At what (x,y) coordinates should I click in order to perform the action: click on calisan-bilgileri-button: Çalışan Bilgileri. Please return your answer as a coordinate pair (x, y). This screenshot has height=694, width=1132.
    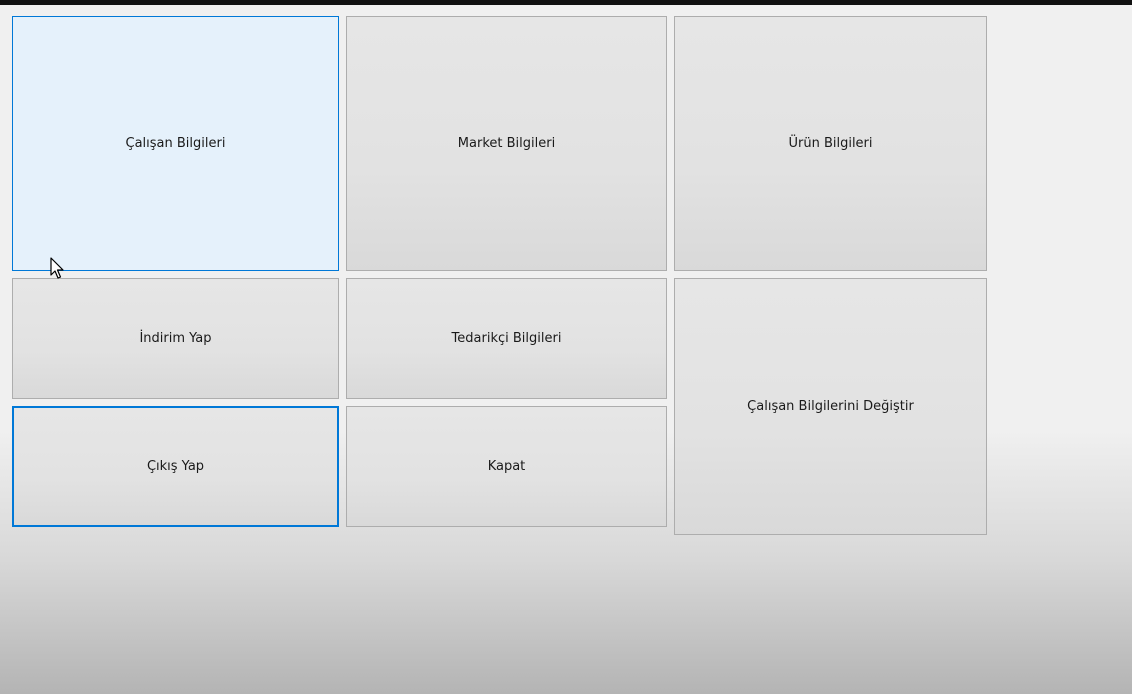
    Looking at the image, I should click on (175, 143).